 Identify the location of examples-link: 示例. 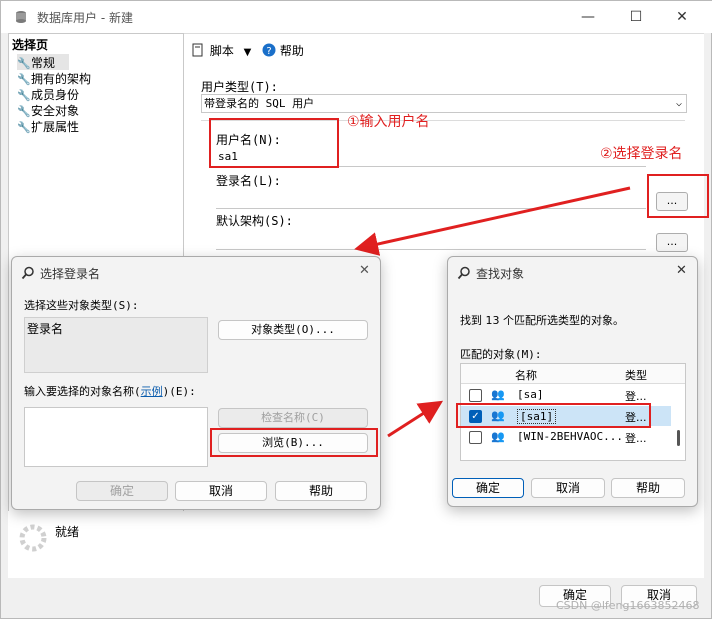
(152, 391).